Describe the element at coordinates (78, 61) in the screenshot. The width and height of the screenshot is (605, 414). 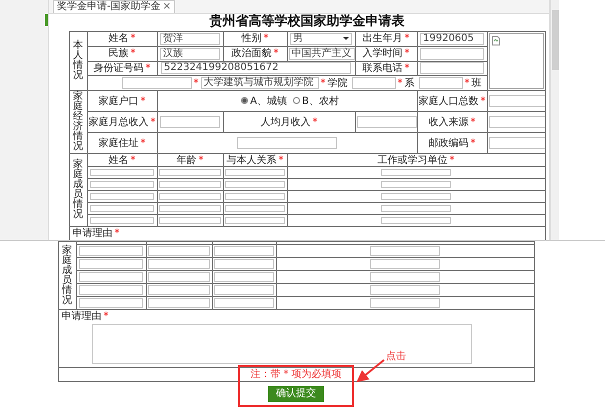
I see `section-label: 本人情况` at that location.